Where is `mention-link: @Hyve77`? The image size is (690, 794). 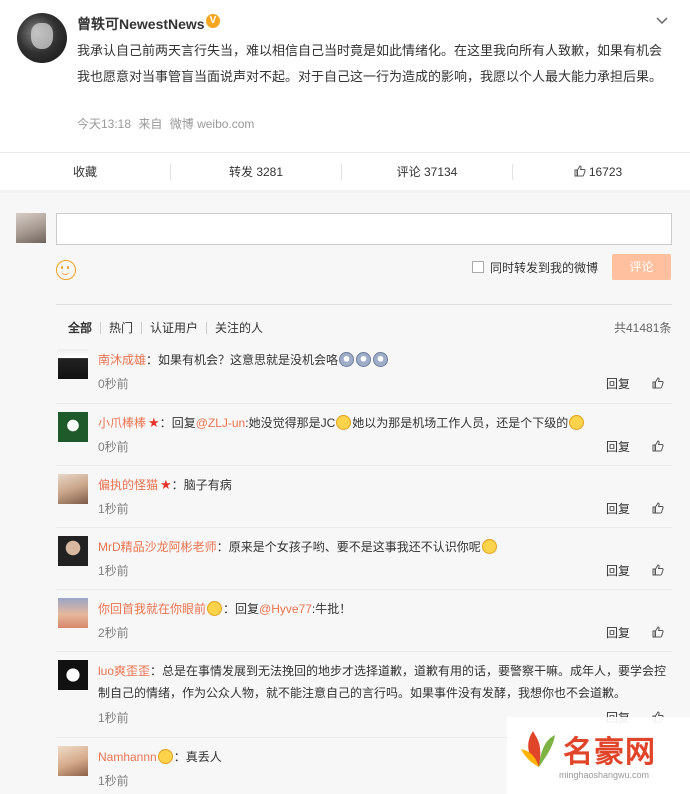
mention-link: @Hyve77 is located at coordinates (285, 609).